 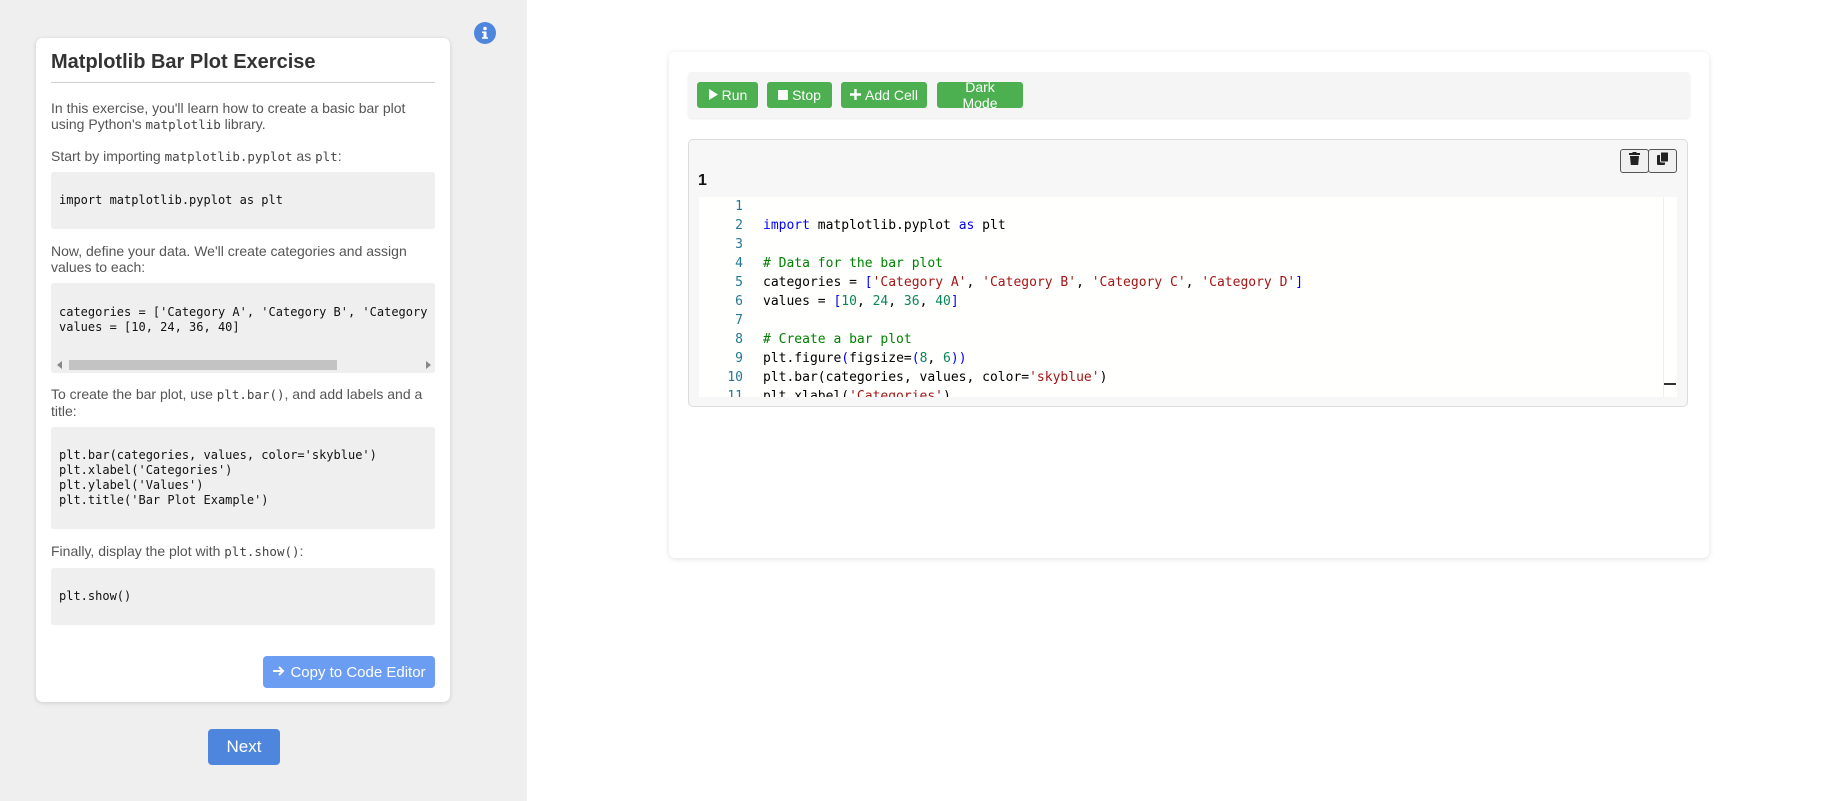 What do you see at coordinates (861, 301) in the screenshot?
I see `code-line: values = [10, 24, 36, 40]` at bounding box center [861, 301].